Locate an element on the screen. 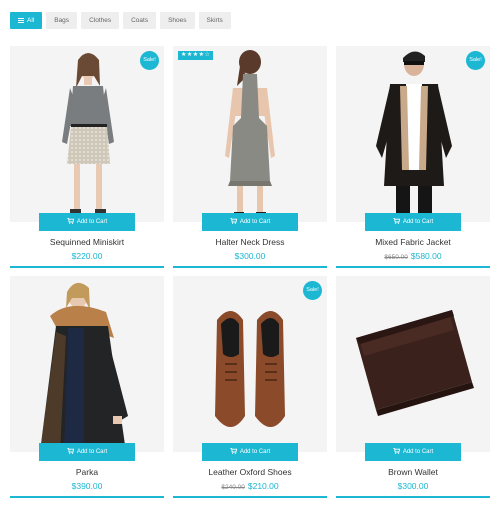  filter-coats-button: Coats is located at coordinates (140, 20).